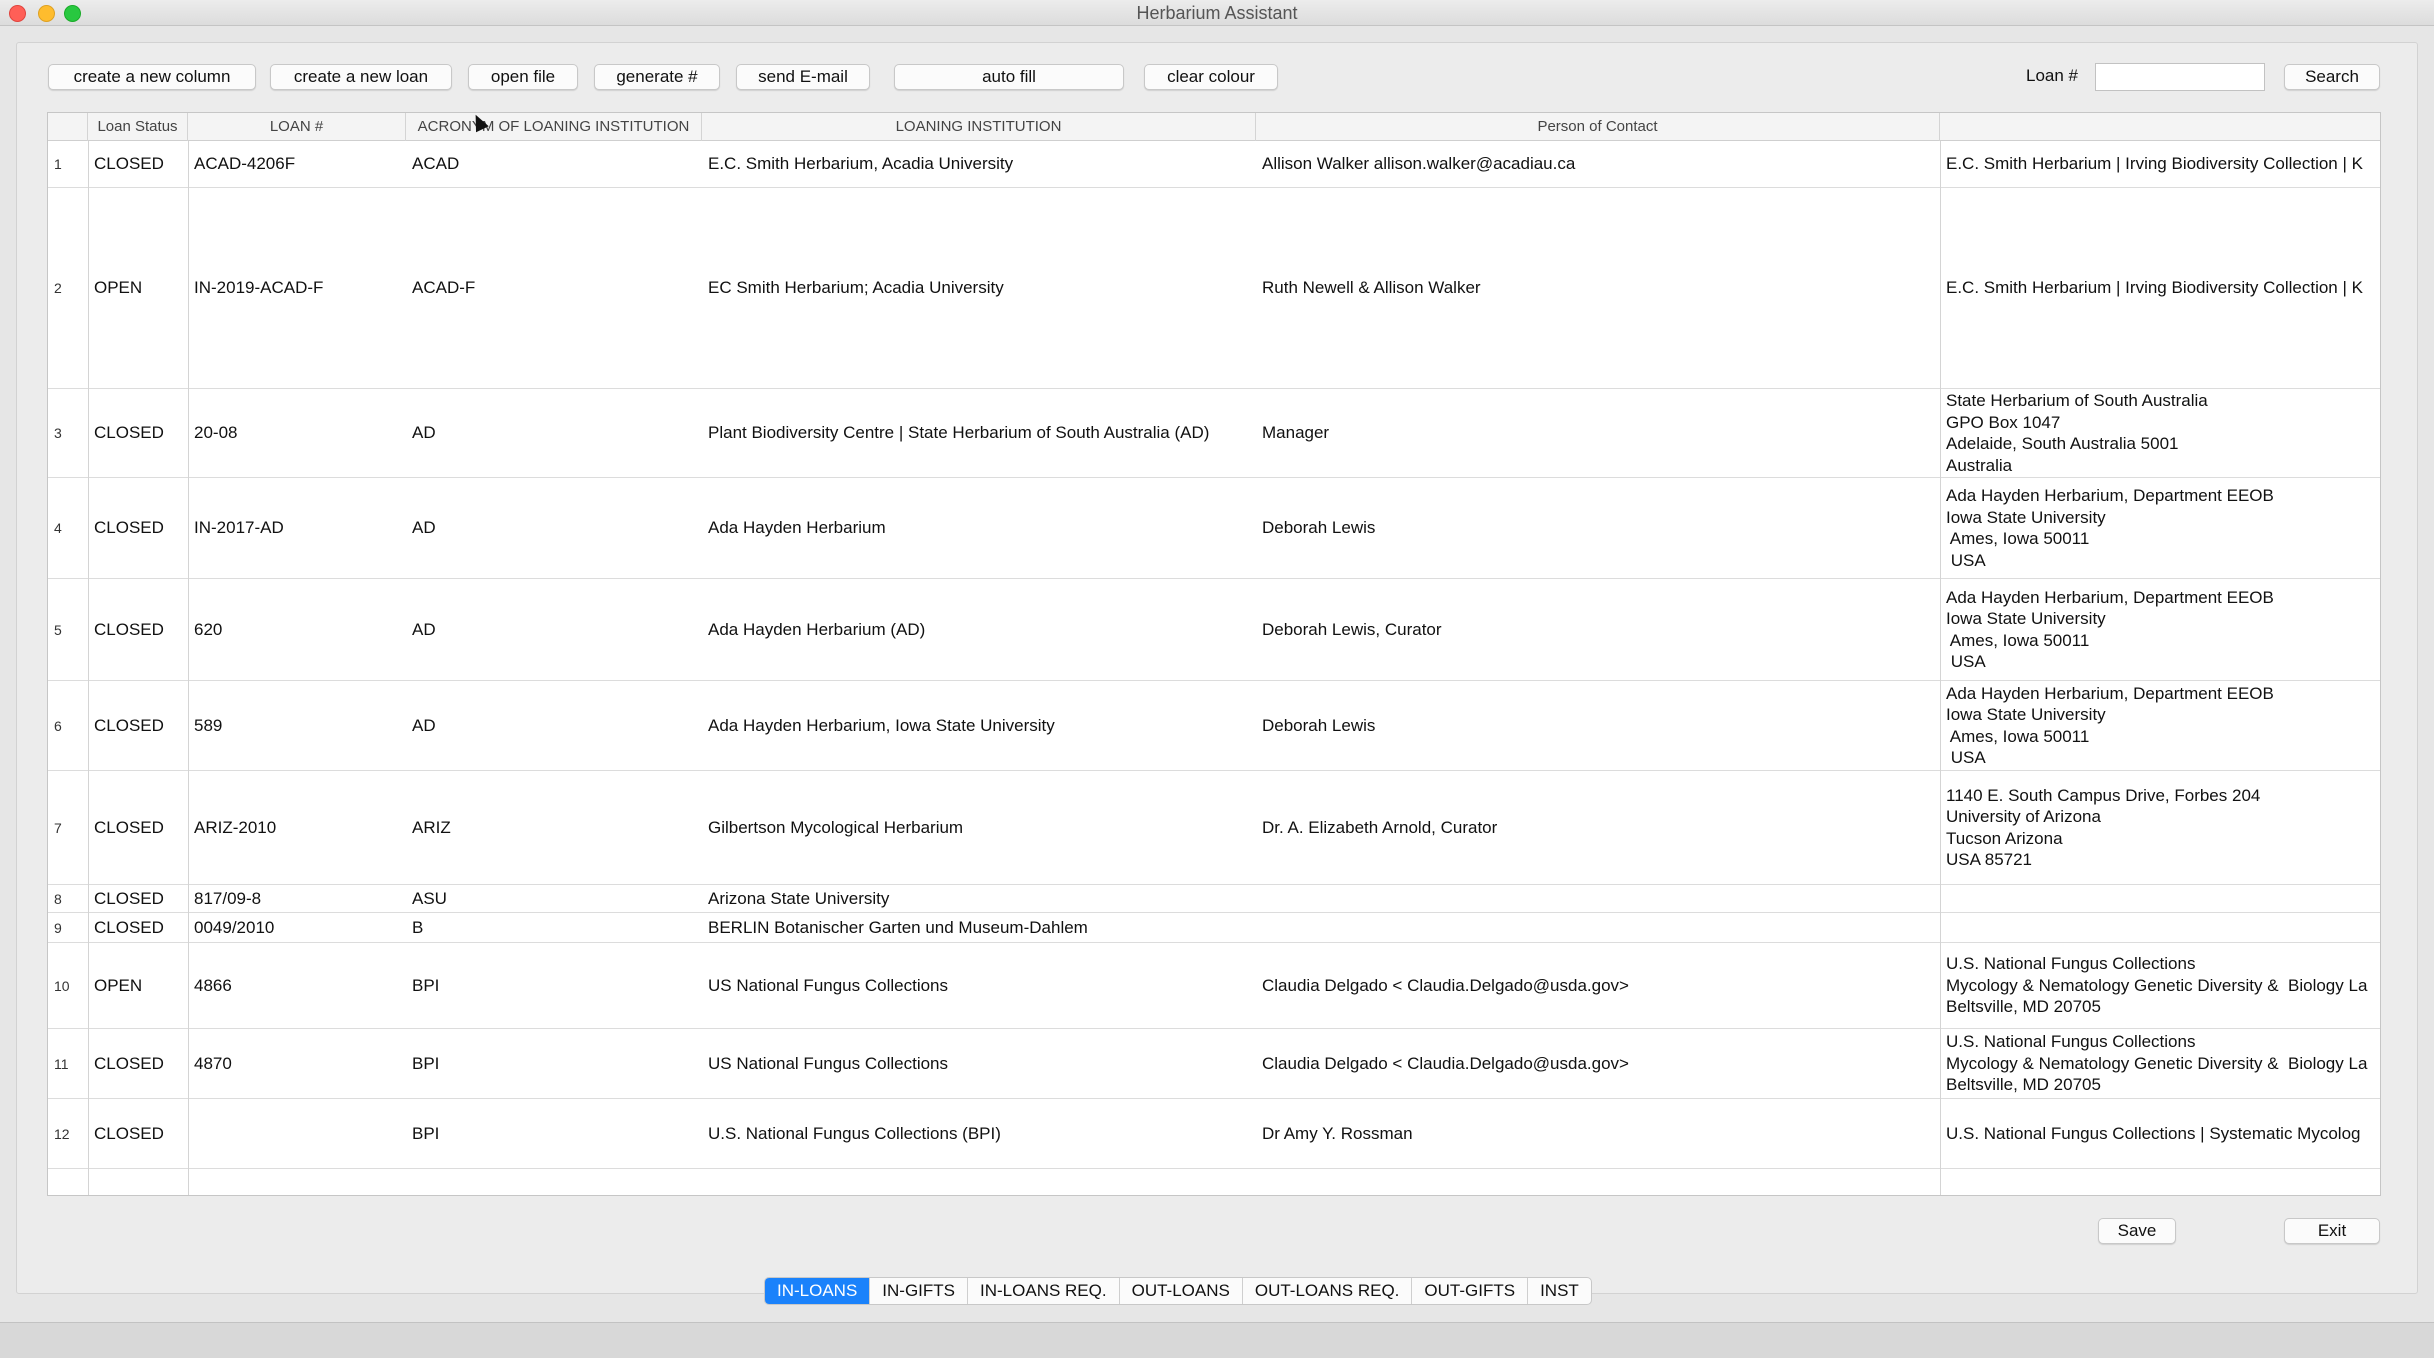 The width and height of the screenshot is (2434, 1358). What do you see at coordinates (297, 288) in the screenshot?
I see `cell-loan-number: IN-2019-ACAD-F` at bounding box center [297, 288].